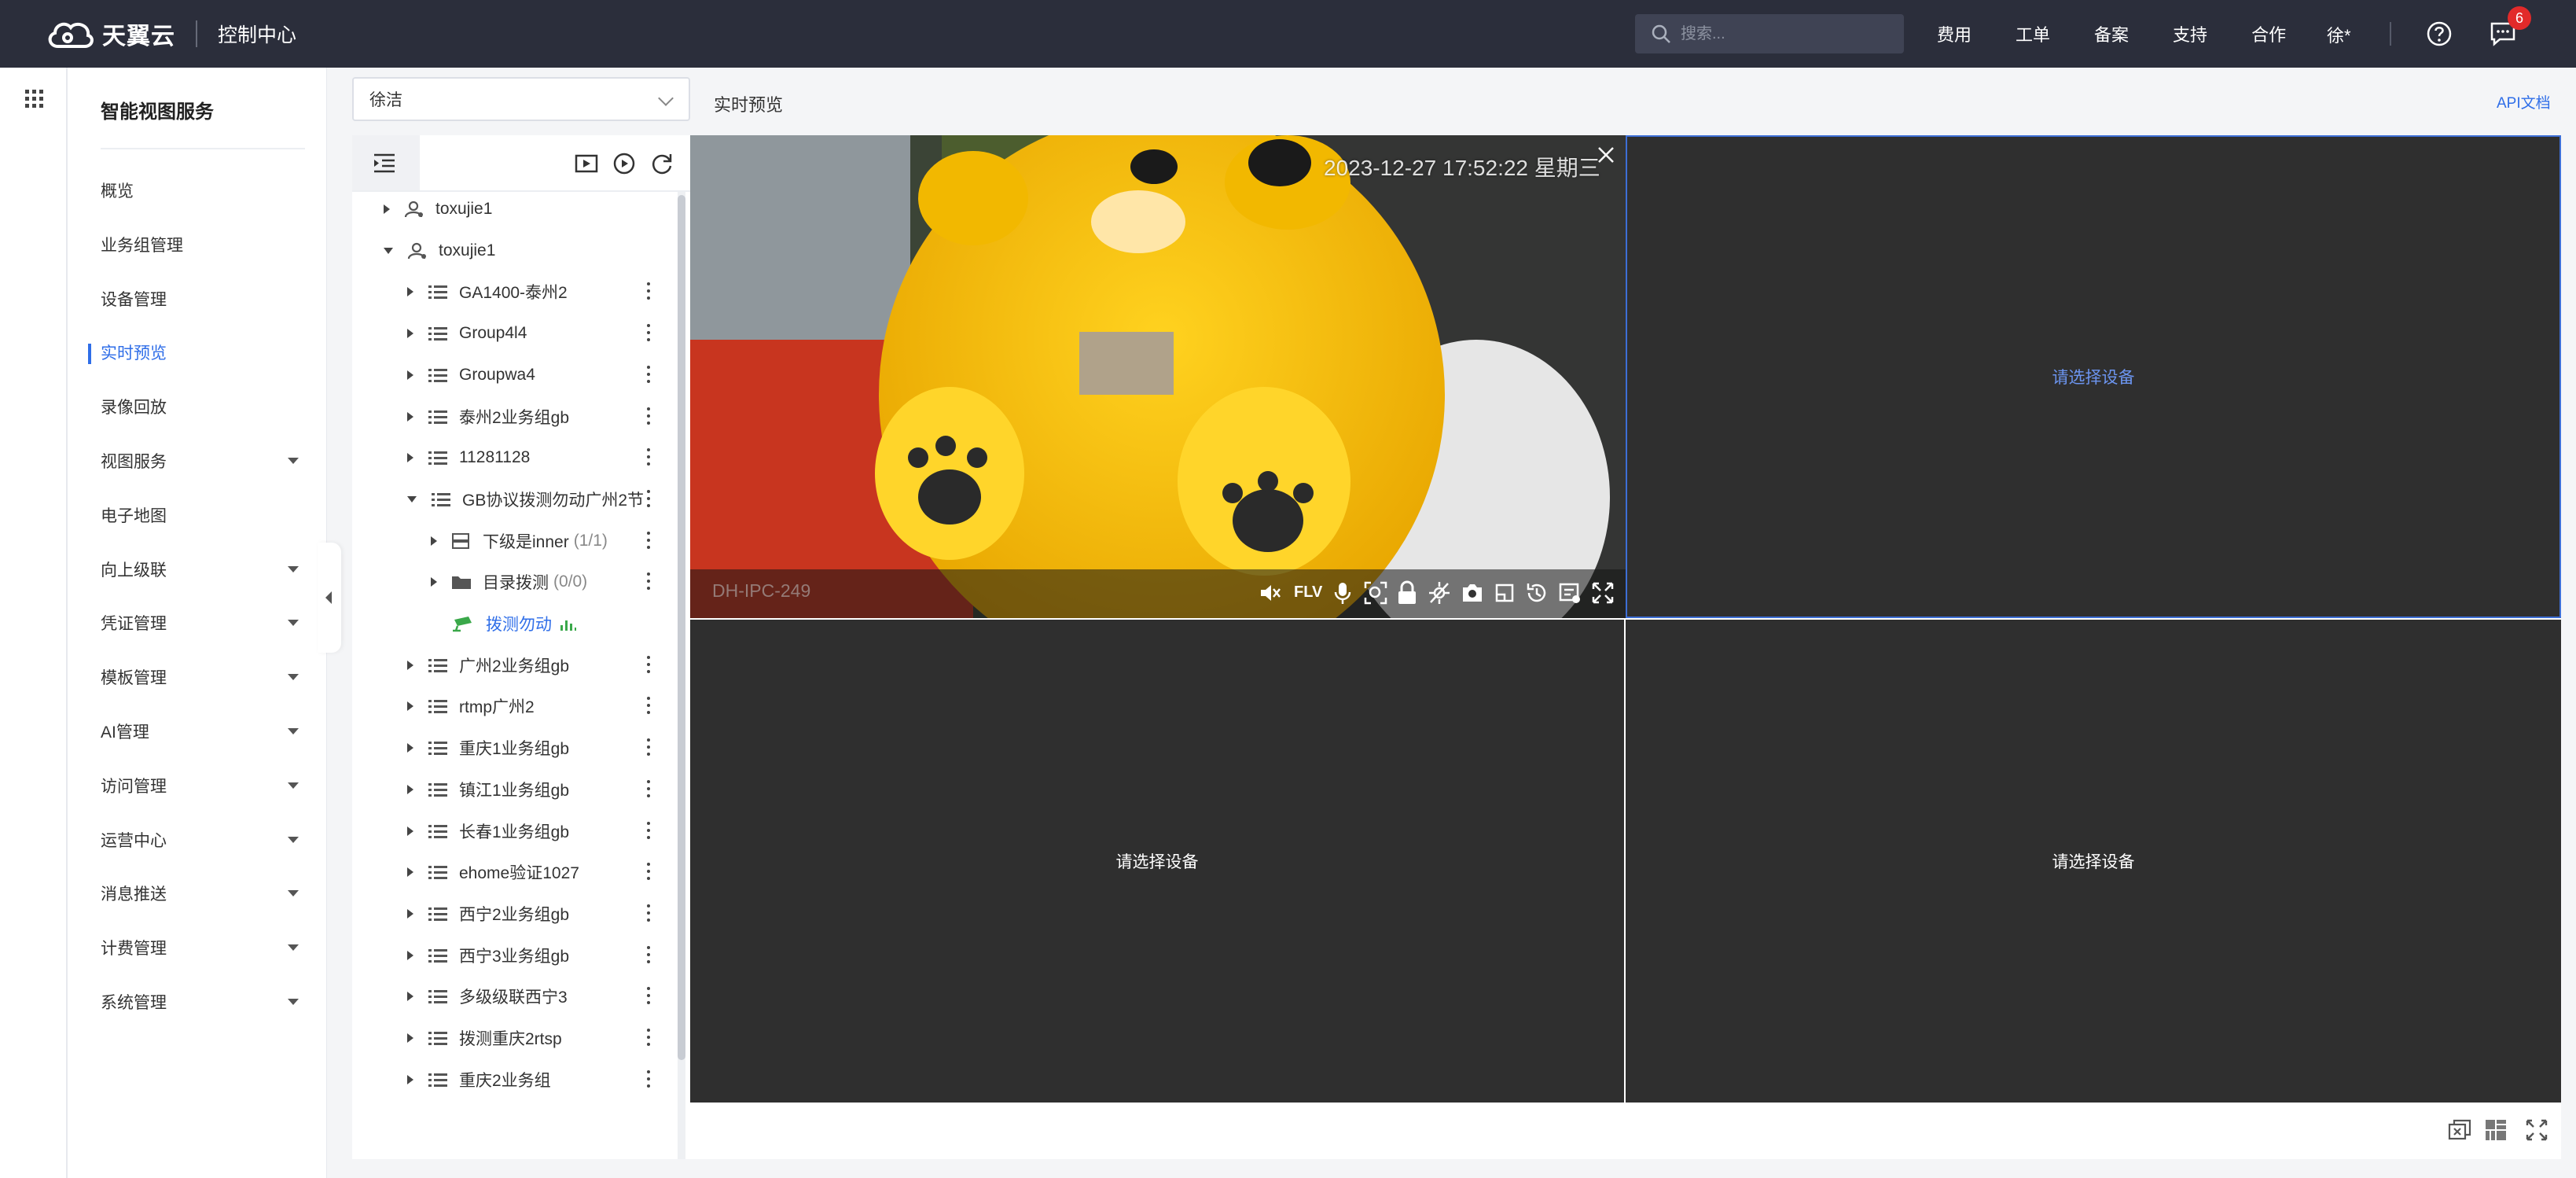  What do you see at coordinates (2111, 33) in the screenshot?
I see `nav-filing: 备案` at bounding box center [2111, 33].